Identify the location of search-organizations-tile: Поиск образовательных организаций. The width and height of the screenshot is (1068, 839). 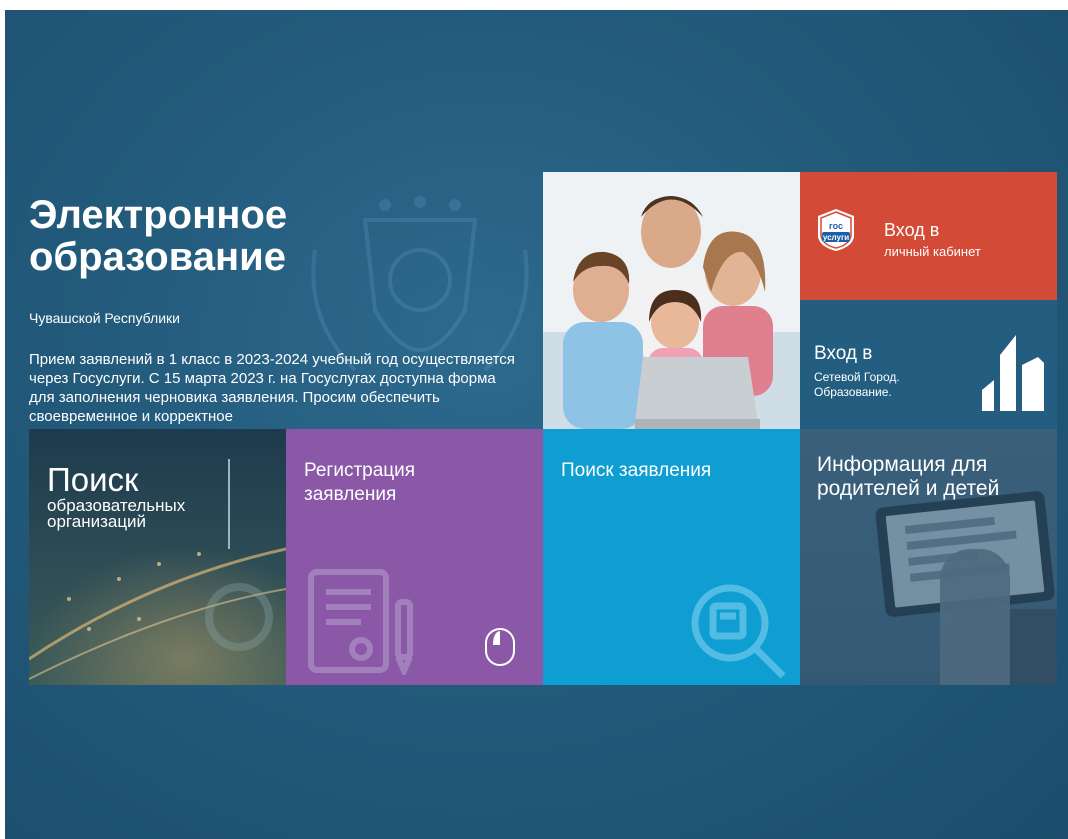
(157, 557).